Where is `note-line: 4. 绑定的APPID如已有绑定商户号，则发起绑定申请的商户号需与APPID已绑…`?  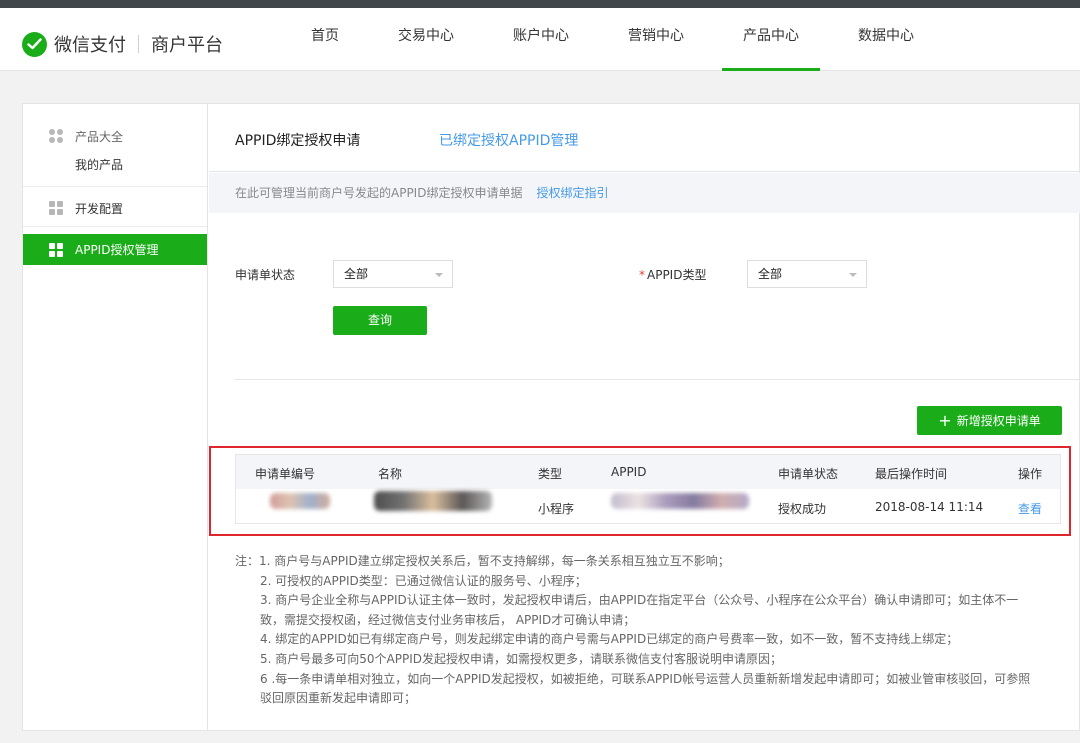
note-line: 4. 绑定的APPID如已有绑定商户号，则发起绑定申请的商户号需与APPID已绑… is located at coordinates (609, 639).